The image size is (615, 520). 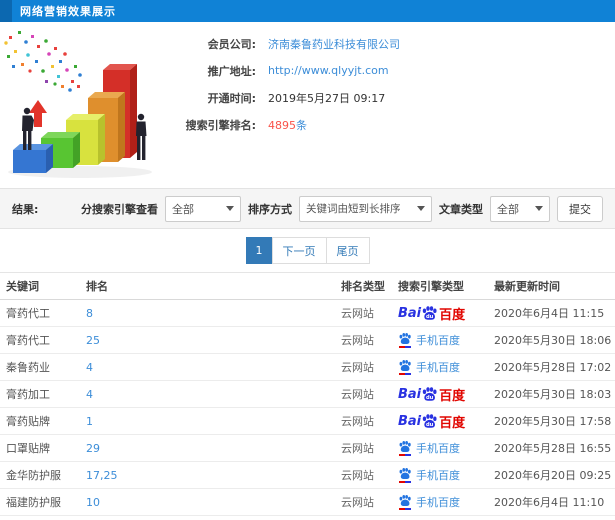 What do you see at coordinates (119, 209) in the screenshot?
I see `engine-filter-label: 分搜索引擎查看` at bounding box center [119, 209].